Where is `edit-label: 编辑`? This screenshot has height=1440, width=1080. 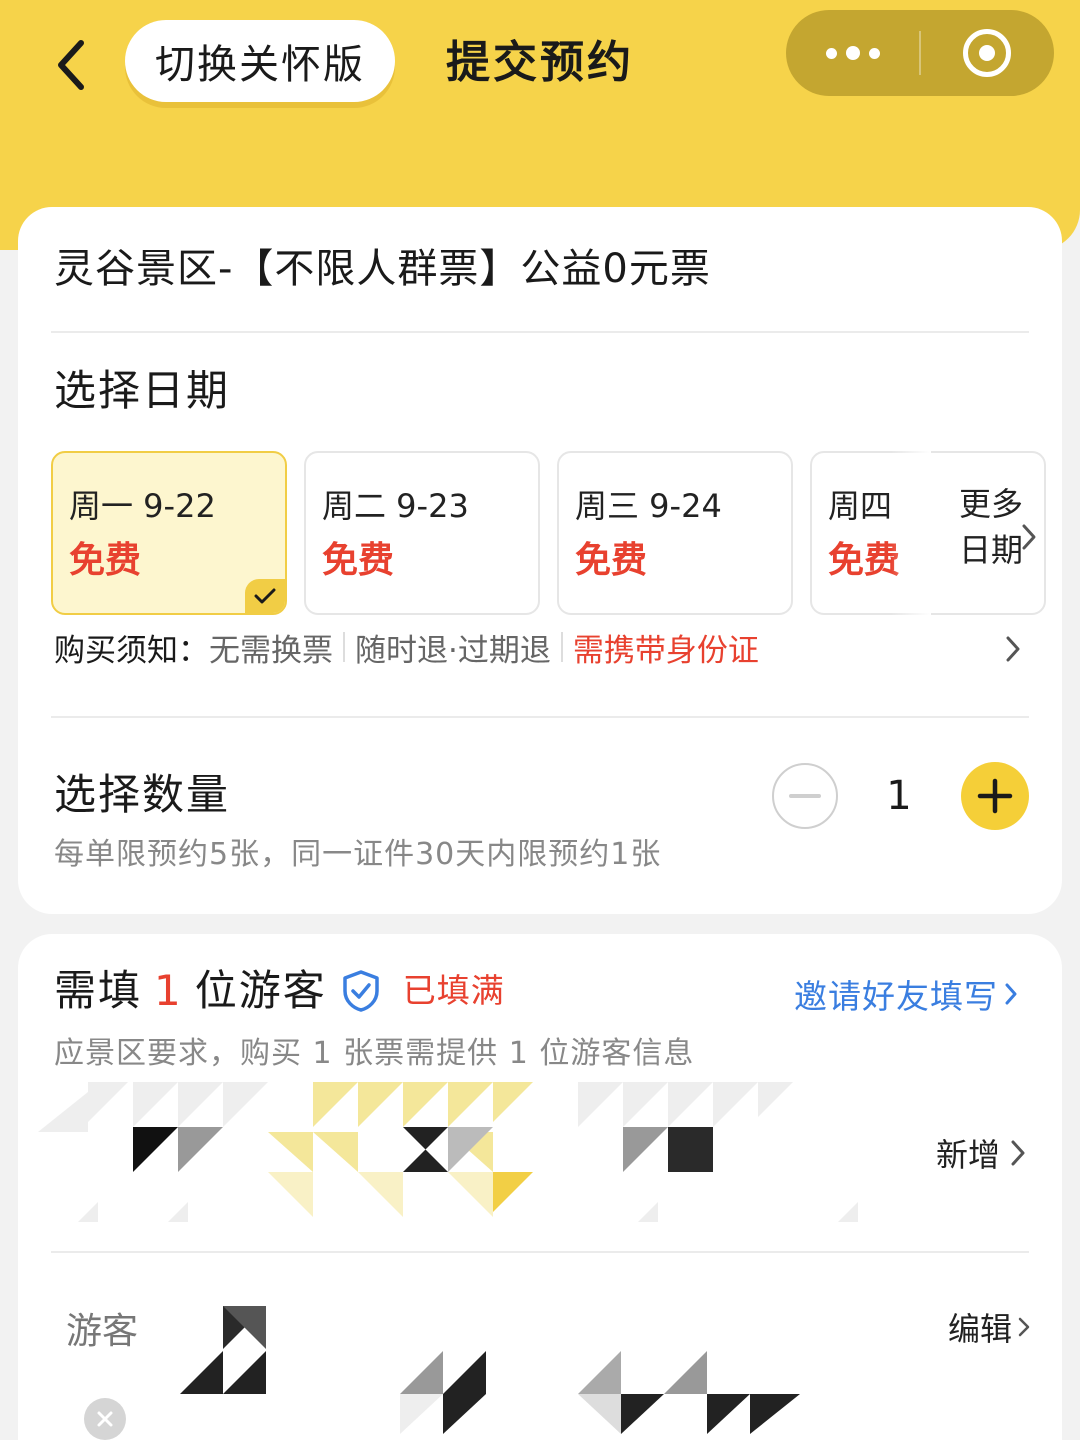
edit-label: 编辑 is located at coordinates (980, 1329).